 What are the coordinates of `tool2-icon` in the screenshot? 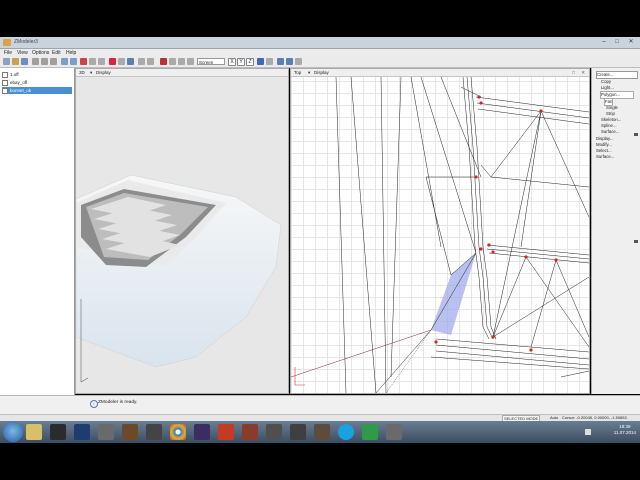 It's located at (101, 61).